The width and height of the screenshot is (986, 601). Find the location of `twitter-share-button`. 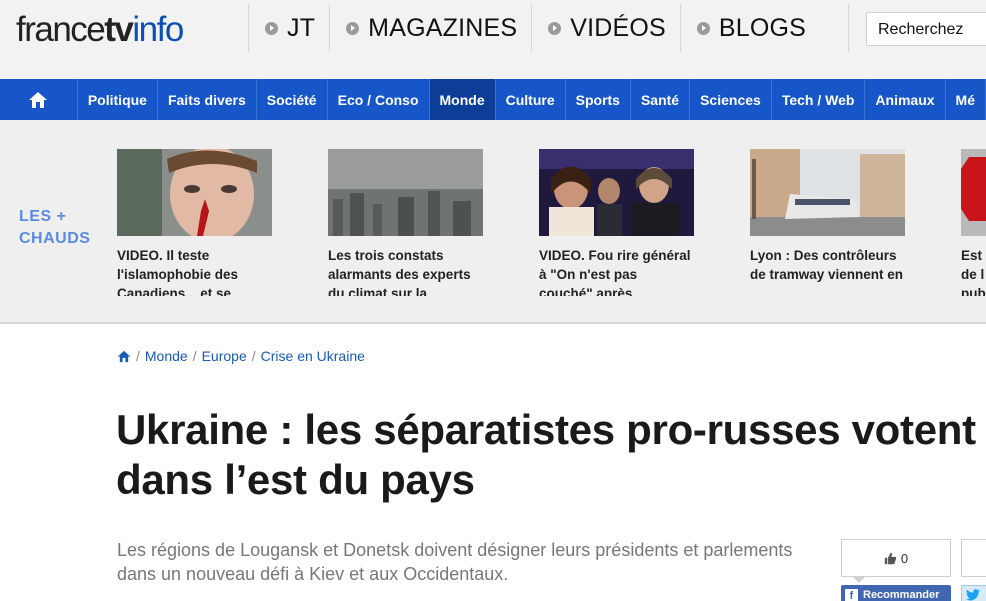

twitter-share-button is located at coordinates (973, 593).